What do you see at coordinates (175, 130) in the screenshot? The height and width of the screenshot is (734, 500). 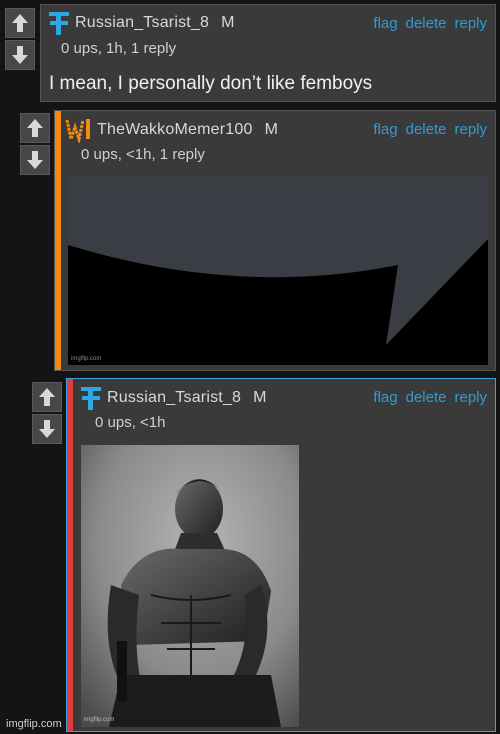 I see `username: TheWakkoMemer100` at bounding box center [175, 130].